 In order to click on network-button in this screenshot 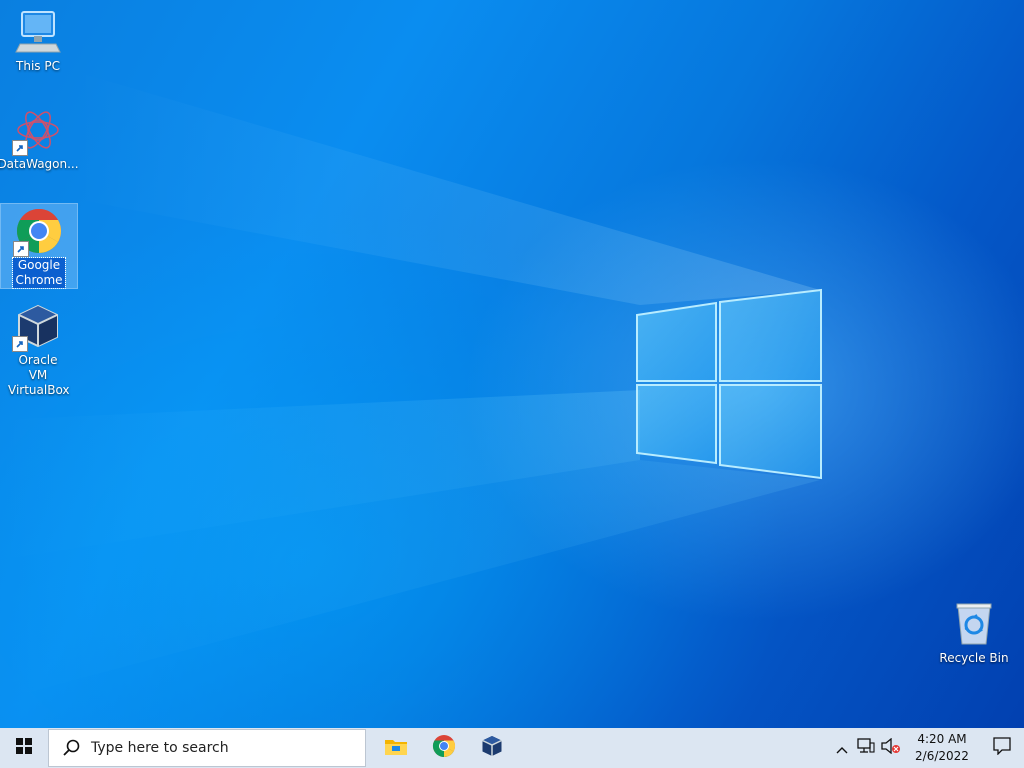, I will do `click(866, 748)`.